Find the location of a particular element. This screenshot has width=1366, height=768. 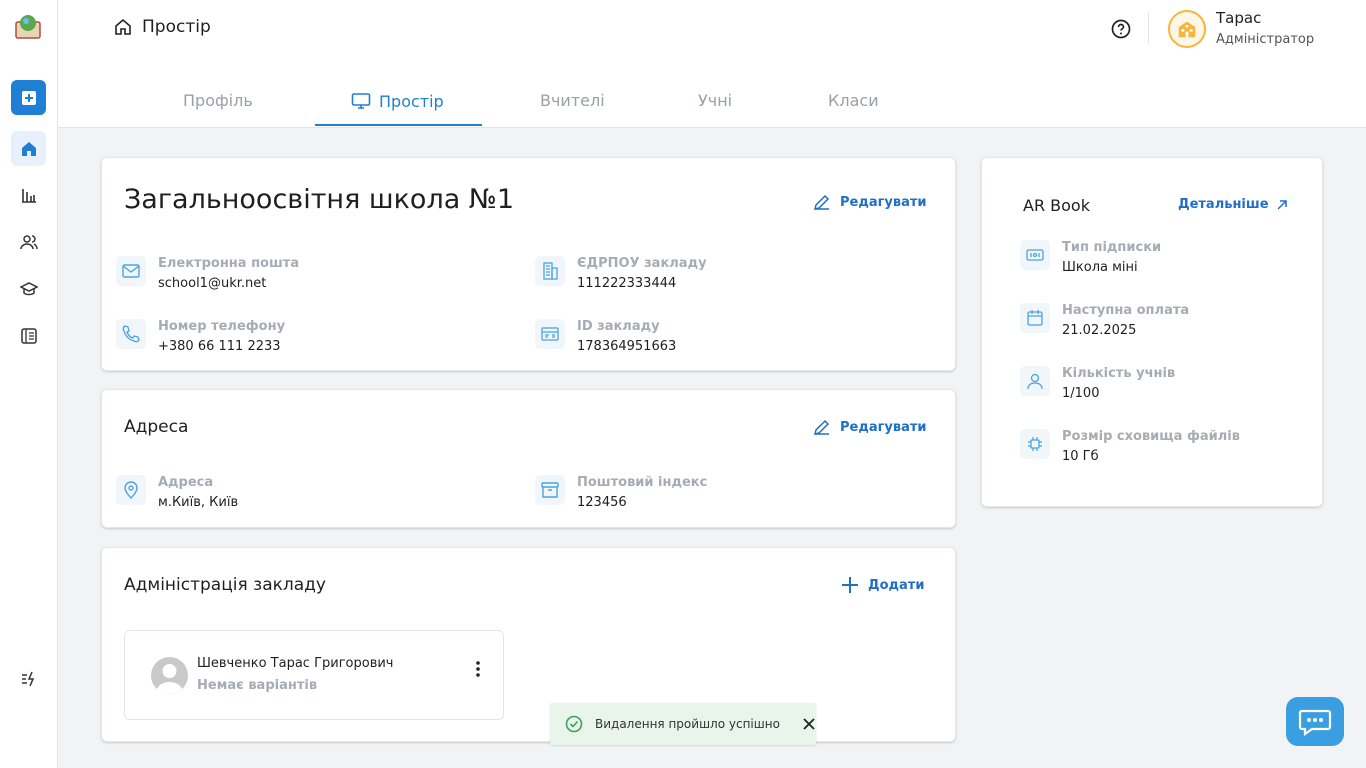

tab-space: Простір is located at coordinates (397, 101).